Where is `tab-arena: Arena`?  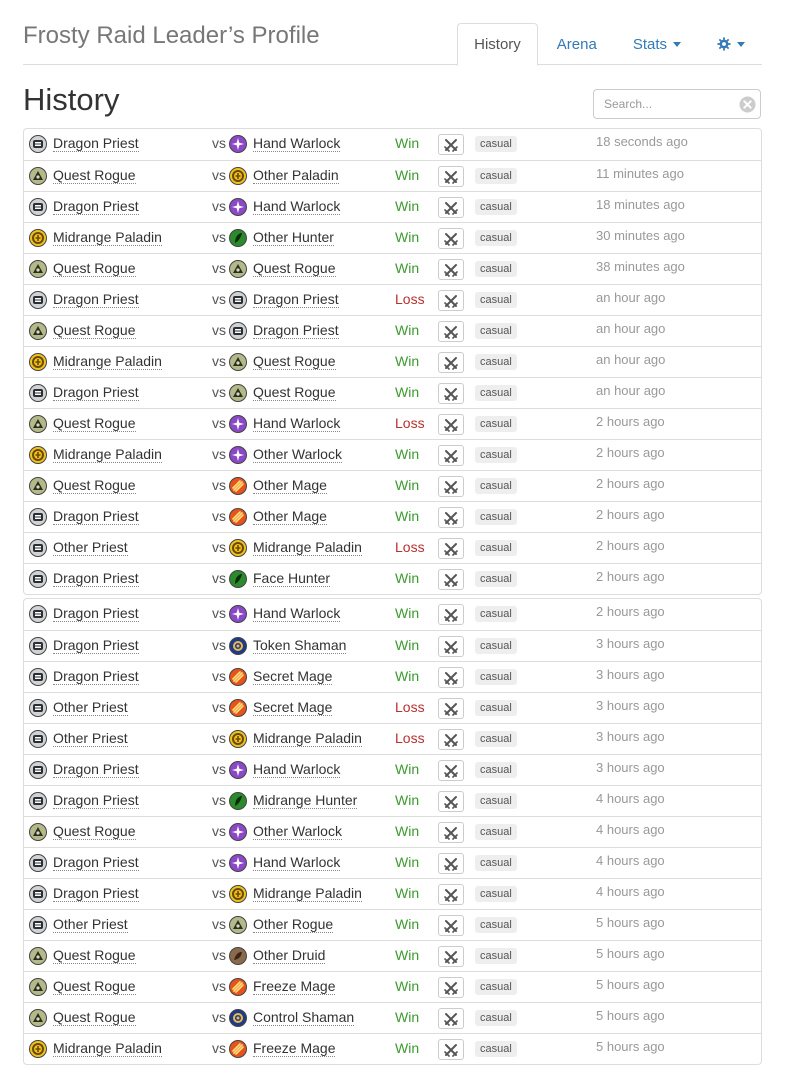
tab-arena: Arena is located at coordinates (577, 44).